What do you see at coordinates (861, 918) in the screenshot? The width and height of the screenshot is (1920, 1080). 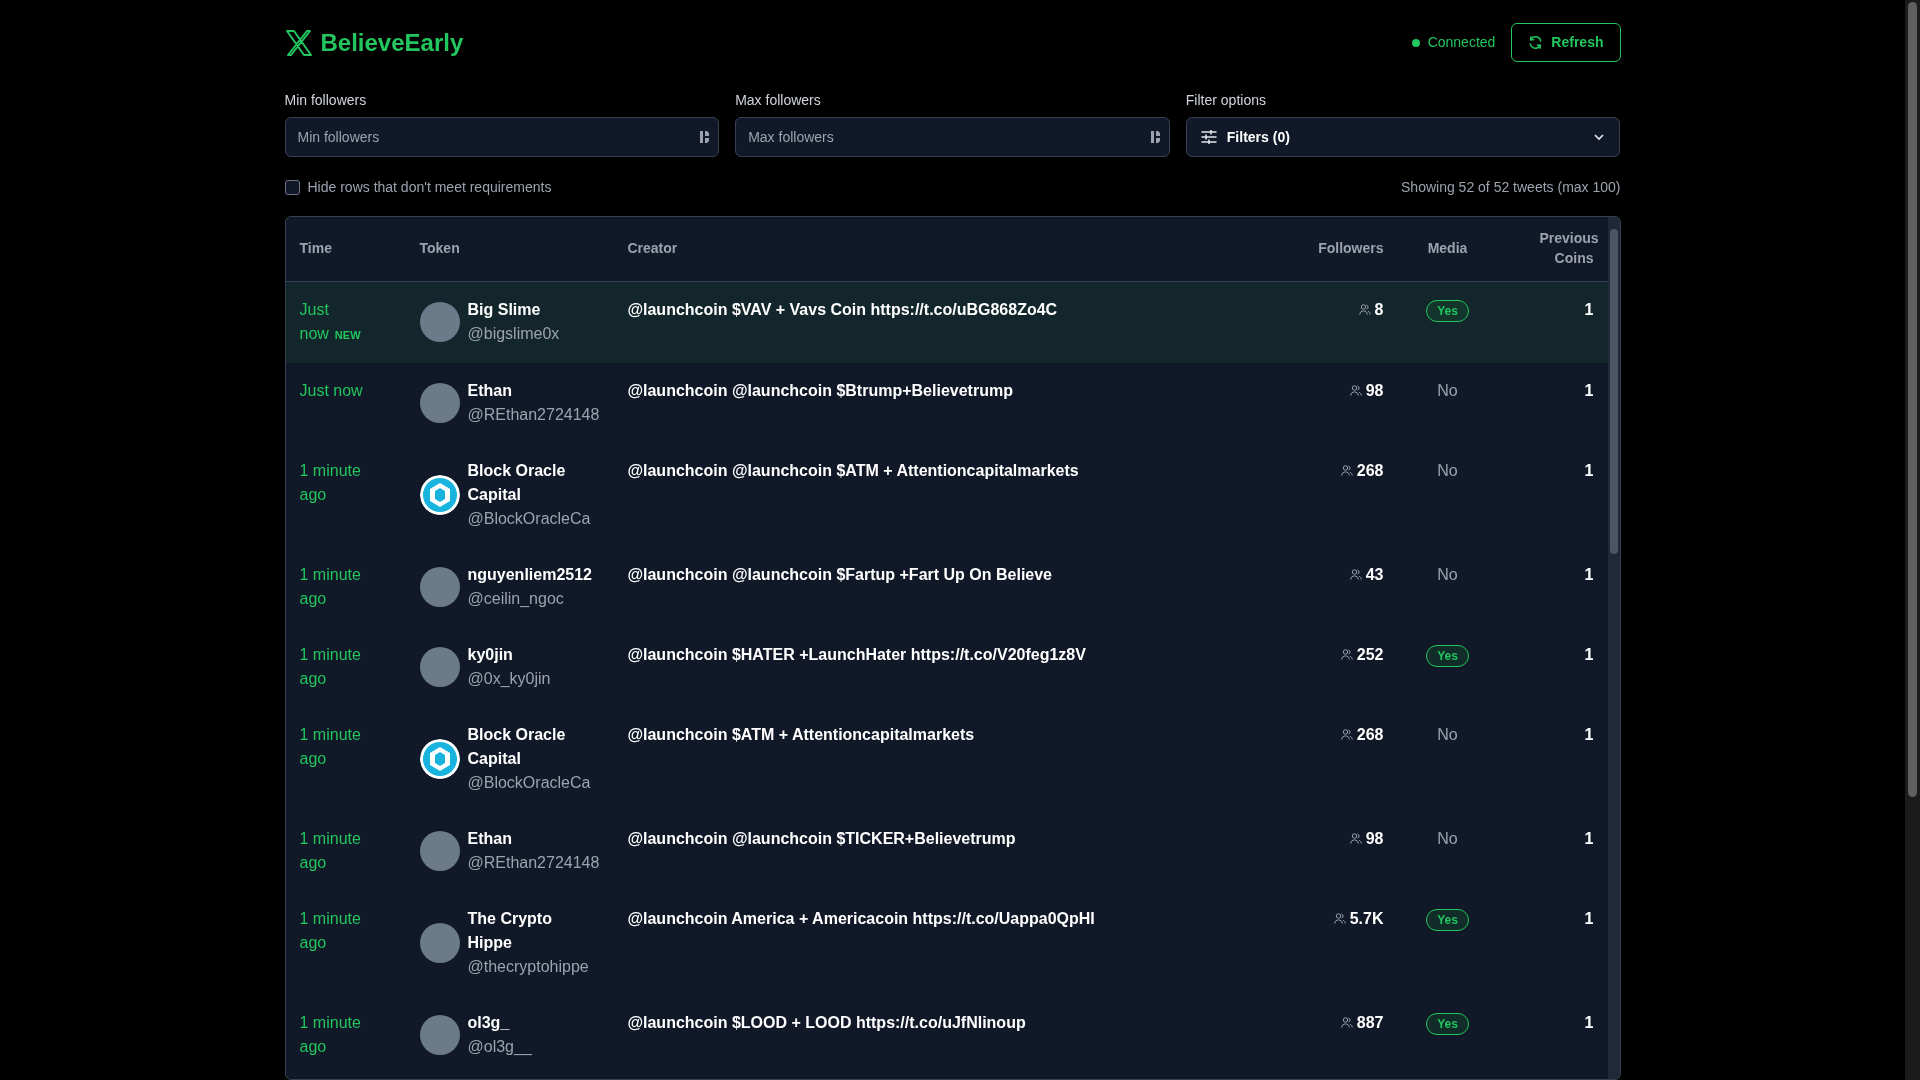 I see `tweet-text: @launchcoin America + Americacoin https://t.co/Uappa0QpHI` at bounding box center [861, 918].